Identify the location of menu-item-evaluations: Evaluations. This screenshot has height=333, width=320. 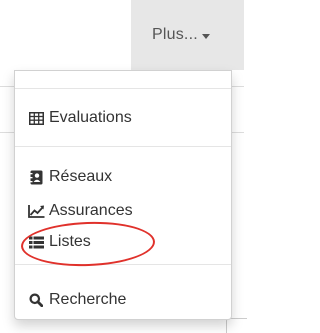
(123, 118).